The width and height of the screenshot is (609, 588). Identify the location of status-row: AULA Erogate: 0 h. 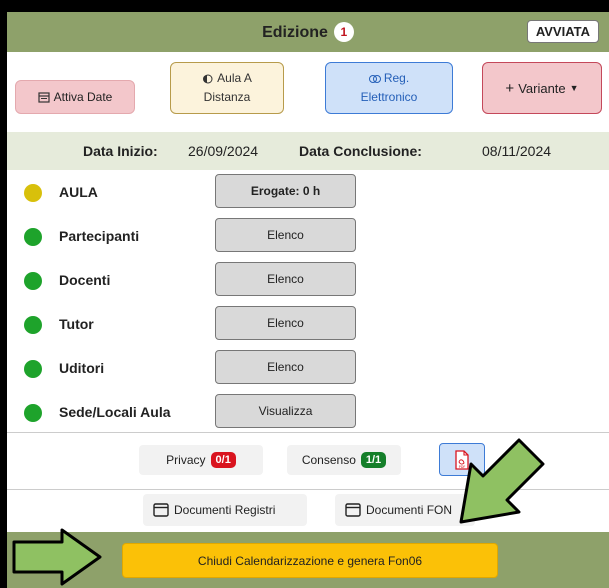
(308, 192).